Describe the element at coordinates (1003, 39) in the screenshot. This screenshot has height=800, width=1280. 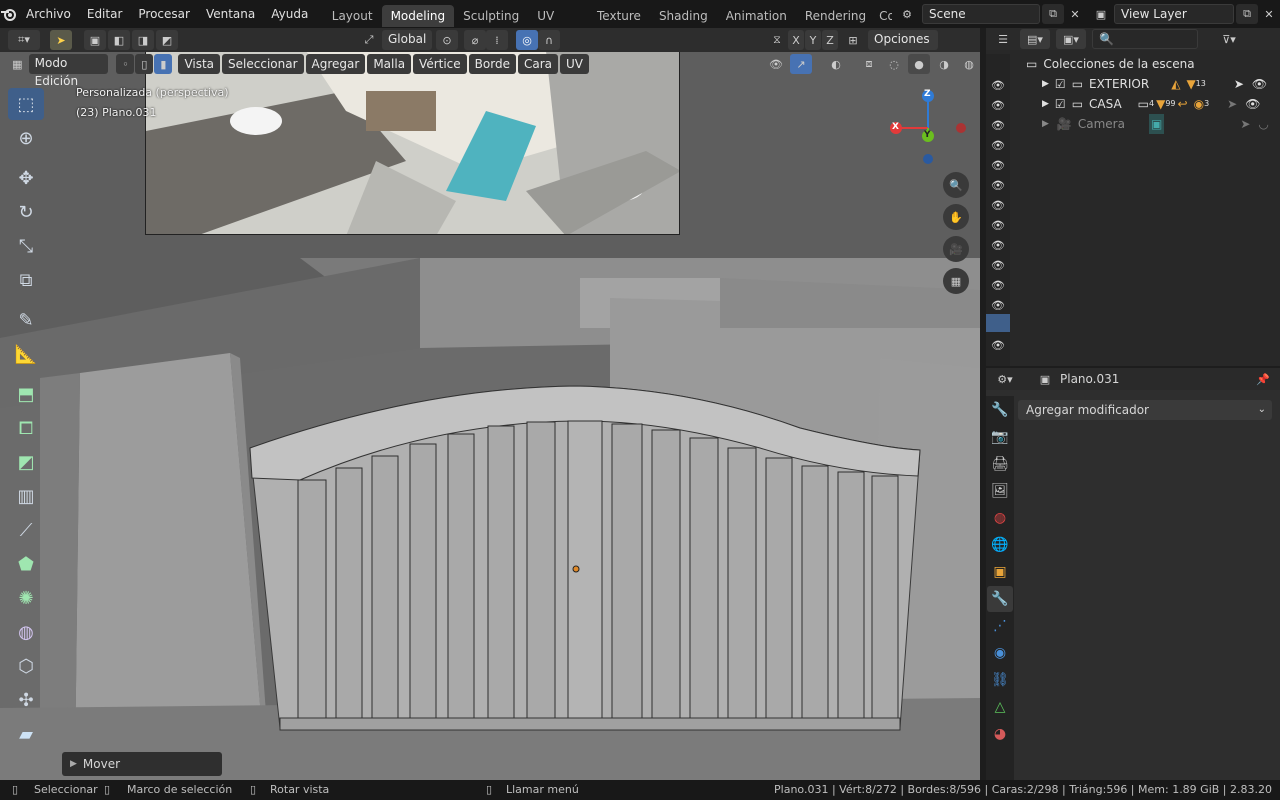
I see `outliner-type-icon: ☰` at that location.